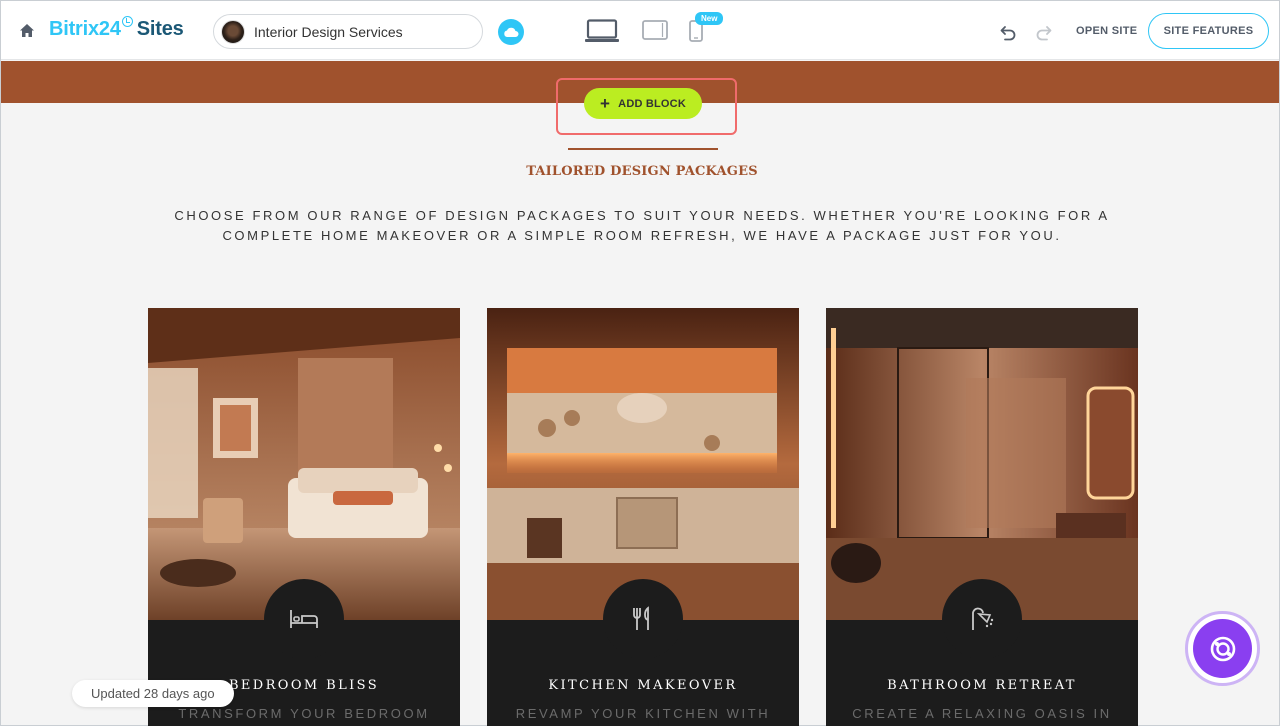 The width and height of the screenshot is (1280, 726). I want to click on bedroom-image, so click(304, 464).